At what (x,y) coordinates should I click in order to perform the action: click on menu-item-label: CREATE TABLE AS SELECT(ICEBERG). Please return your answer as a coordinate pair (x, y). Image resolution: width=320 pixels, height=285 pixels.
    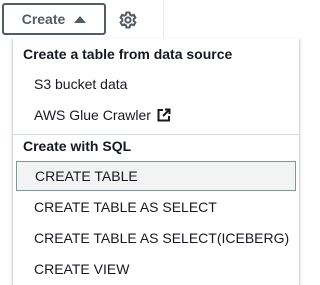
    Looking at the image, I should click on (162, 238).